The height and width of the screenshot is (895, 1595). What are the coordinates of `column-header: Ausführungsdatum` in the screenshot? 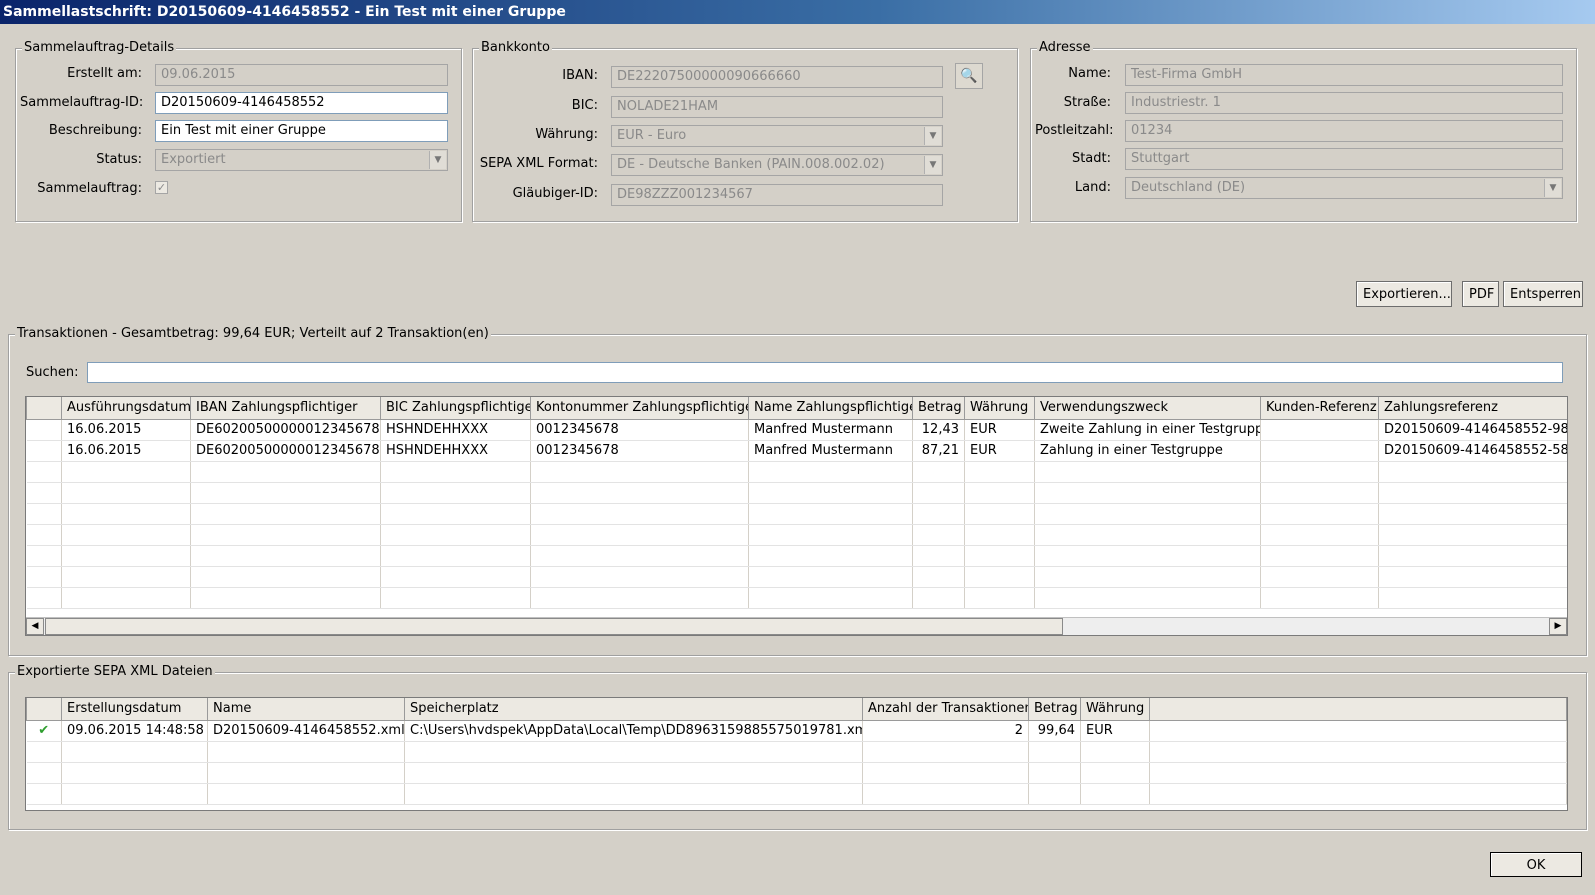 It's located at (126, 408).